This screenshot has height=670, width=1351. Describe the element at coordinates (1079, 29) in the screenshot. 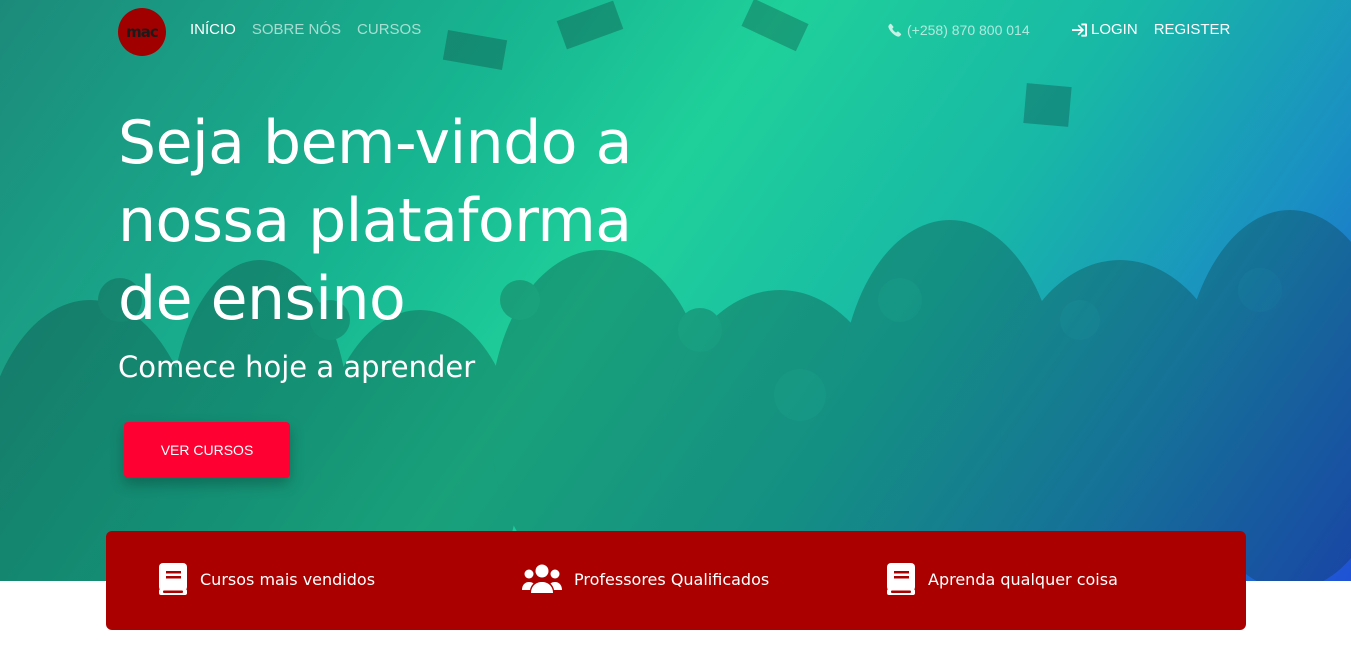

I see `sign-in-icon` at that location.